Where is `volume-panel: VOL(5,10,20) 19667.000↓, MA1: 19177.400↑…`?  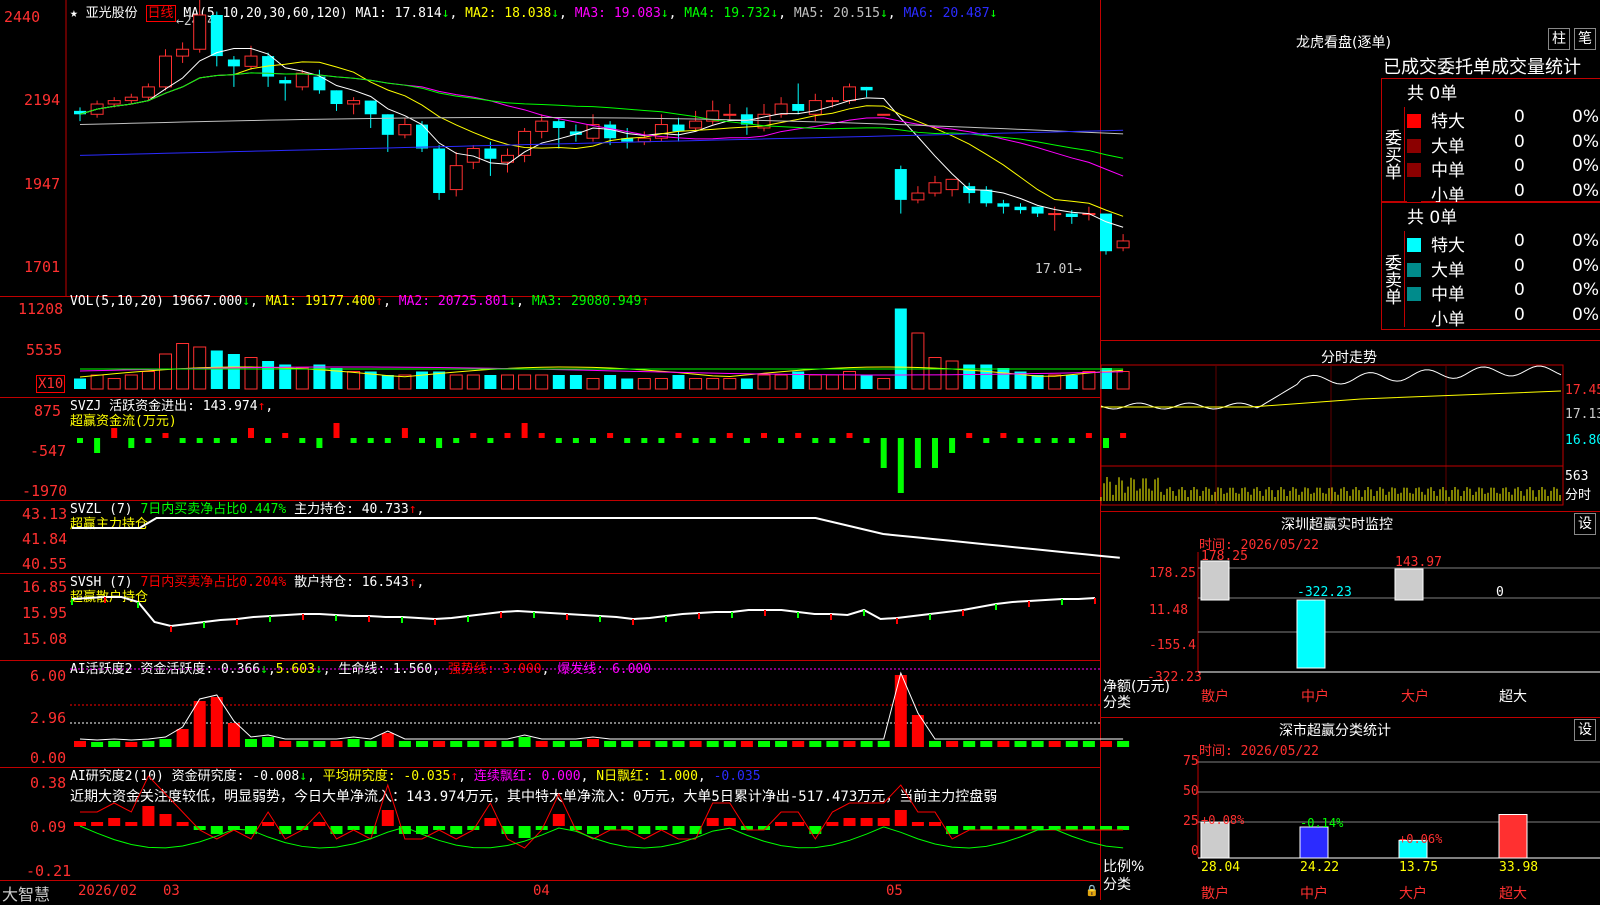 volume-panel: VOL(5,10,20) 19667.000↓, MA1: 19177.400↑… is located at coordinates (565, 346).